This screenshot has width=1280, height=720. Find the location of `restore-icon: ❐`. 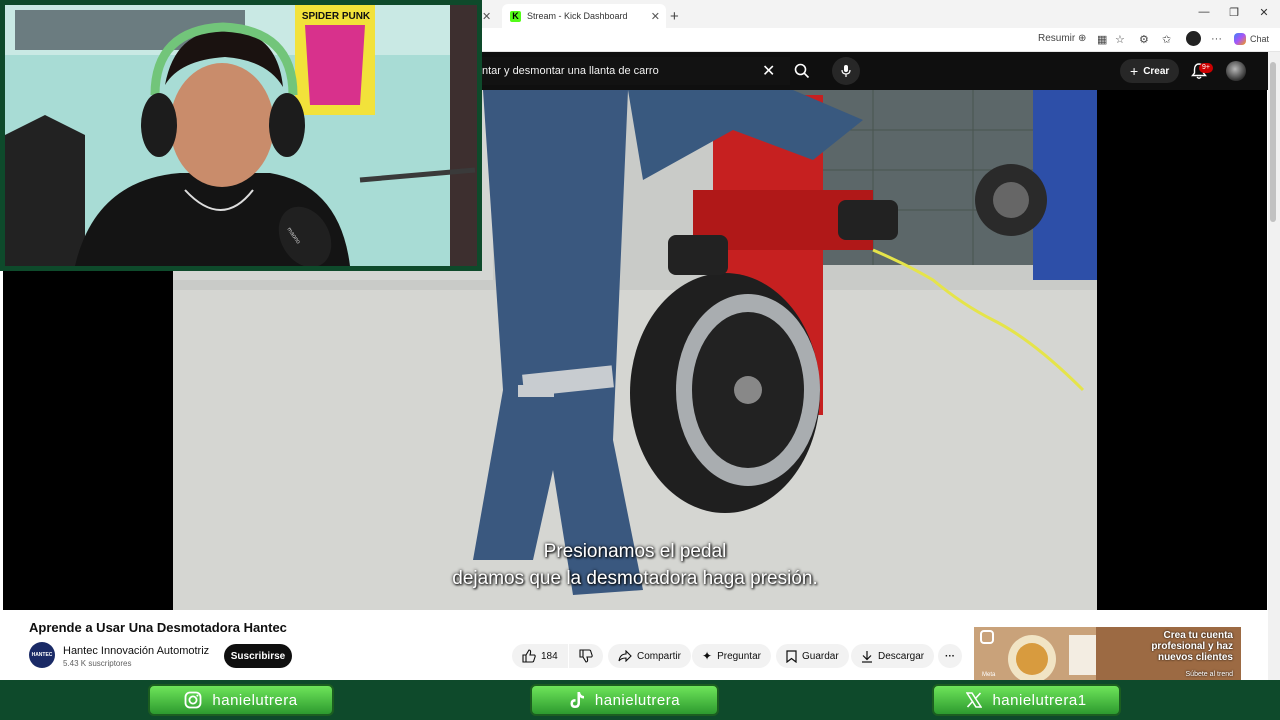

restore-icon: ❐ is located at coordinates (1234, 12).